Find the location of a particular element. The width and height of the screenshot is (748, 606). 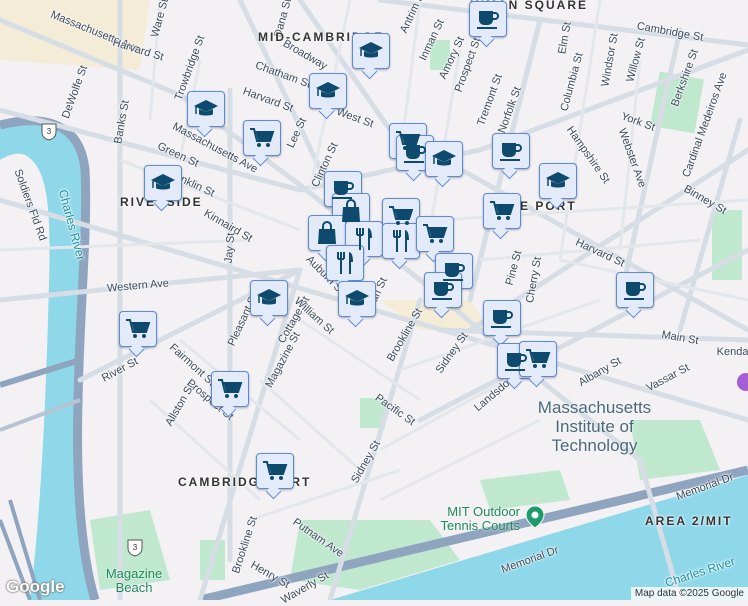

restaurant-marker is located at coordinates (401, 241).